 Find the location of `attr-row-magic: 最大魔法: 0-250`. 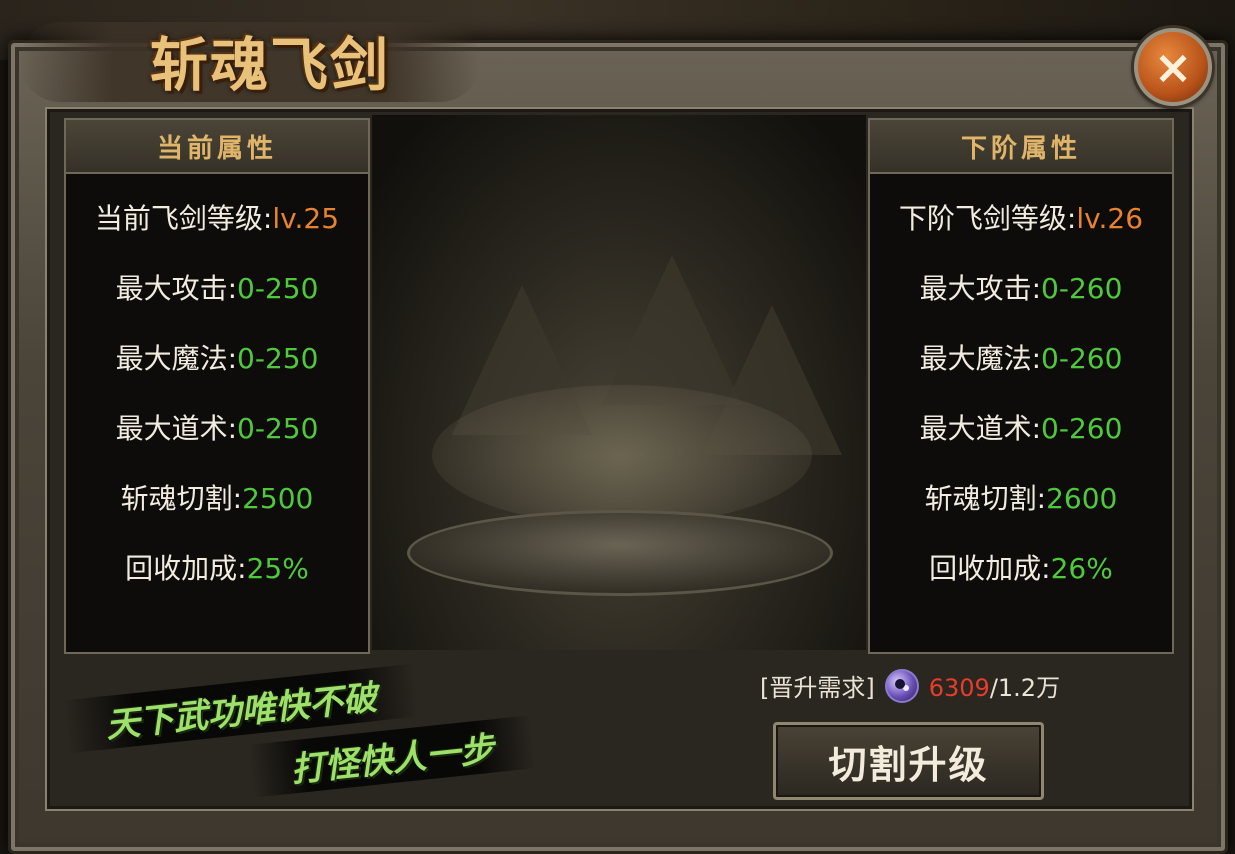

attr-row-magic: 最大魔法: 0-250 is located at coordinates (217, 359).